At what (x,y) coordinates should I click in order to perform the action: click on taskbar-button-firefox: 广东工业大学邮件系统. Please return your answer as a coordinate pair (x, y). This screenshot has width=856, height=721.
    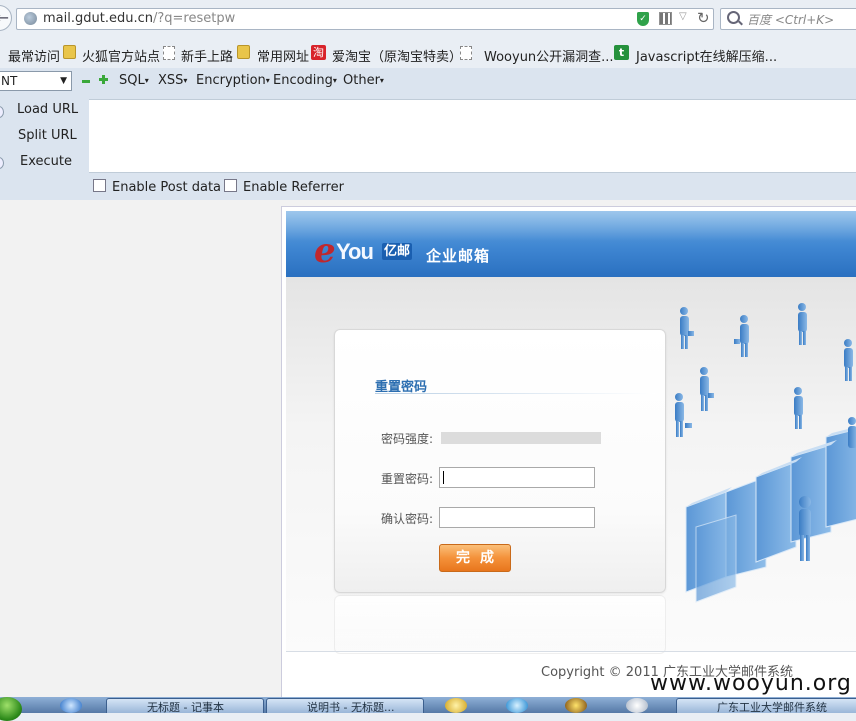
    Looking at the image, I should click on (766, 705).